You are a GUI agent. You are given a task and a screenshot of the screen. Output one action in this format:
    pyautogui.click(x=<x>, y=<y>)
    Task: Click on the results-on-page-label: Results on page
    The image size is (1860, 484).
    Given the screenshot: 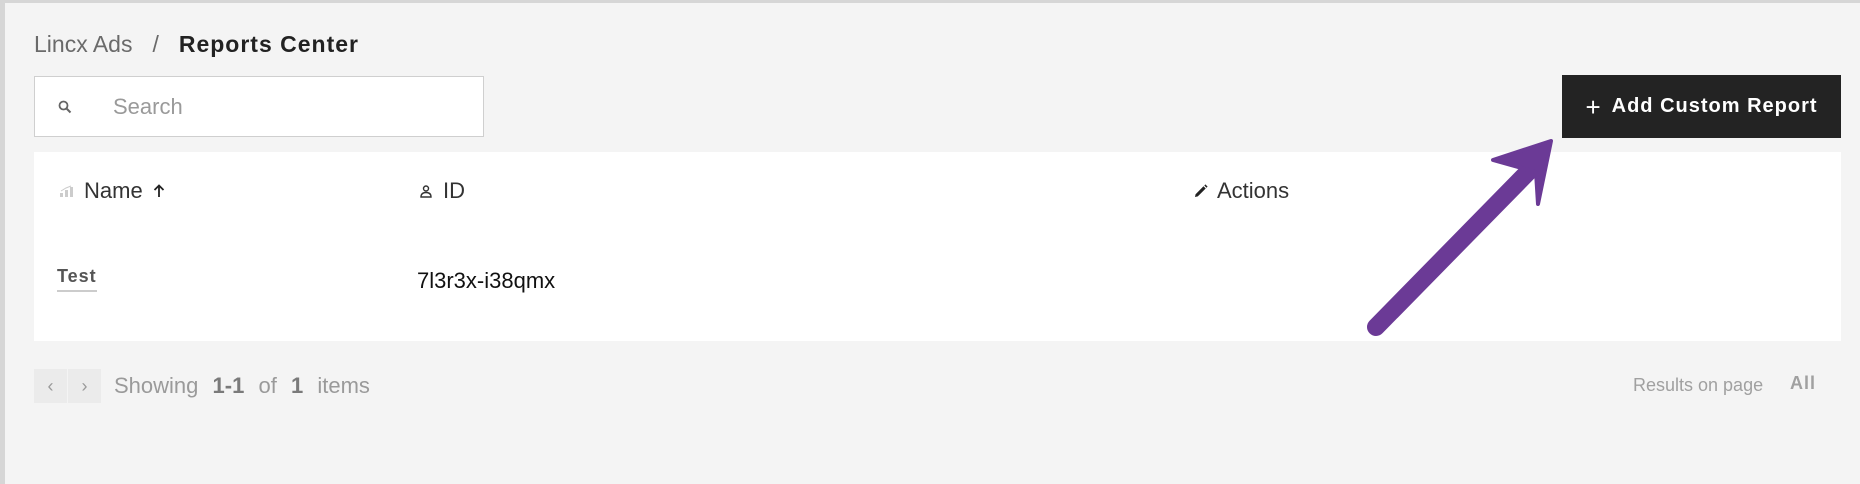 What is the action you would take?
    pyautogui.click(x=1698, y=385)
    